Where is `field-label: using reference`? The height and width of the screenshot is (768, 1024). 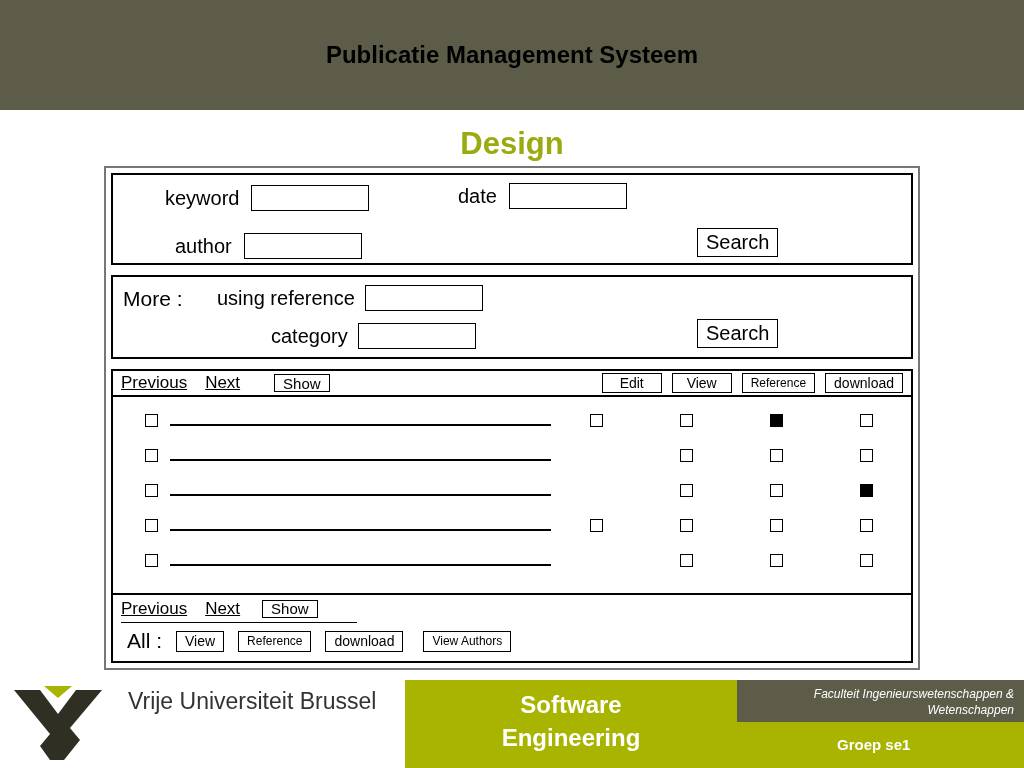
field-label: using reference is located at coordinates (286, 298).